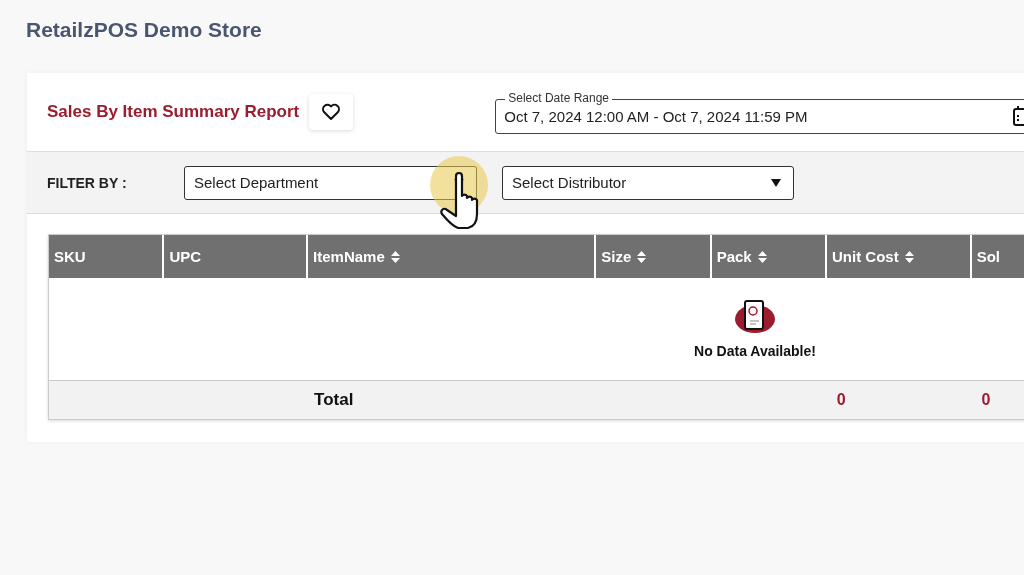  I want to click on store-title: RetailzPOS Demo Store, so click(144, 30).